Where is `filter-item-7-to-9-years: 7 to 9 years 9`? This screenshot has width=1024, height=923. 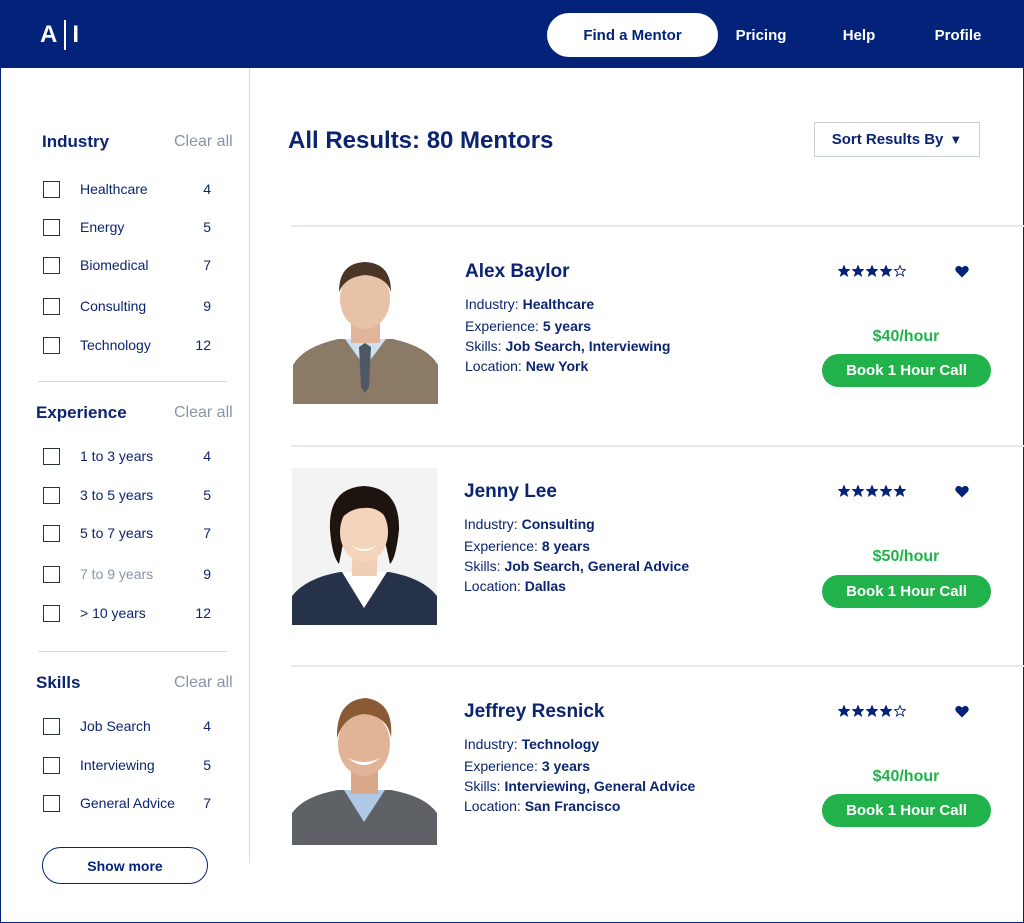 filter-item-7-to-9-years: 7 to 9 years 9 is located at coordinates (133, 574).